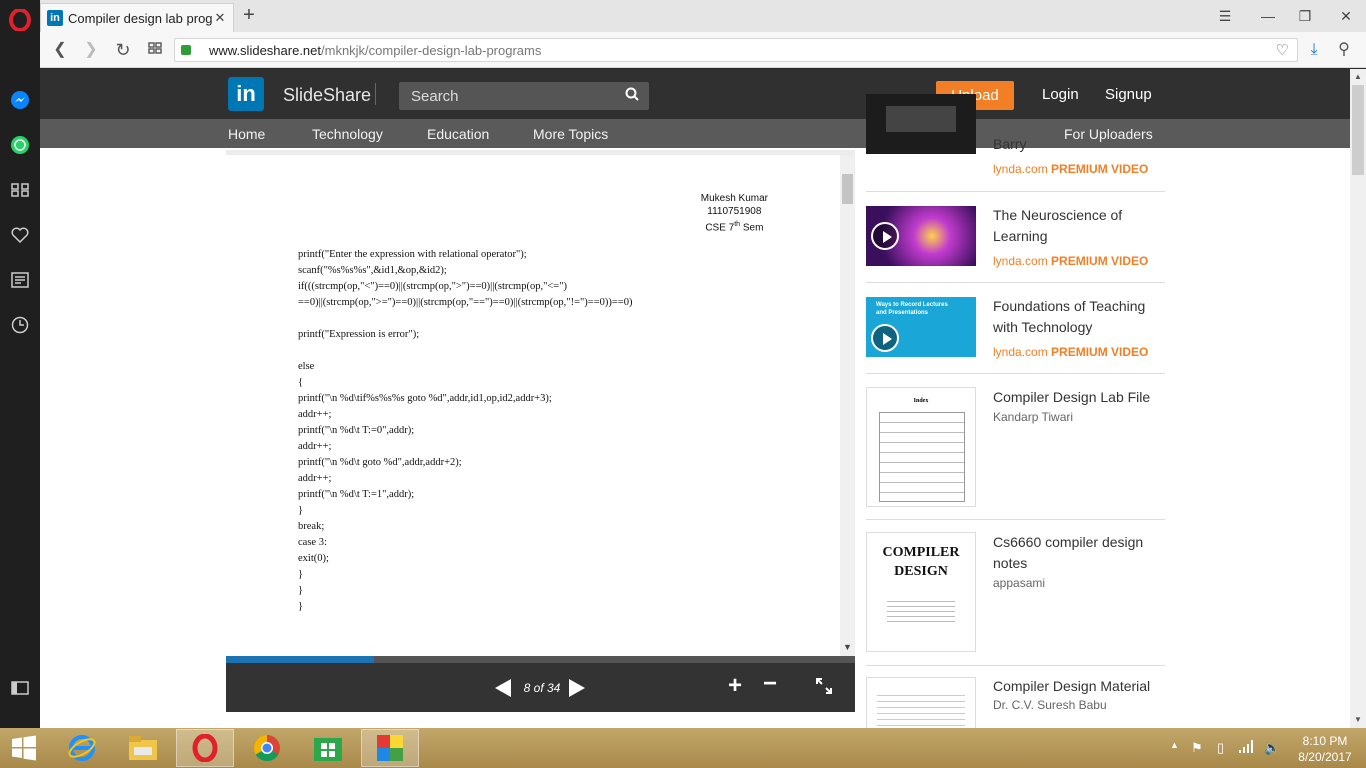 Image resolution: width=1366 pixels, height=768 pixels. What do you see at coordinates (1344, 50) in the screenshot?
I see `browser-menu-icon: ⚲` at bounding box center [1344, 50].